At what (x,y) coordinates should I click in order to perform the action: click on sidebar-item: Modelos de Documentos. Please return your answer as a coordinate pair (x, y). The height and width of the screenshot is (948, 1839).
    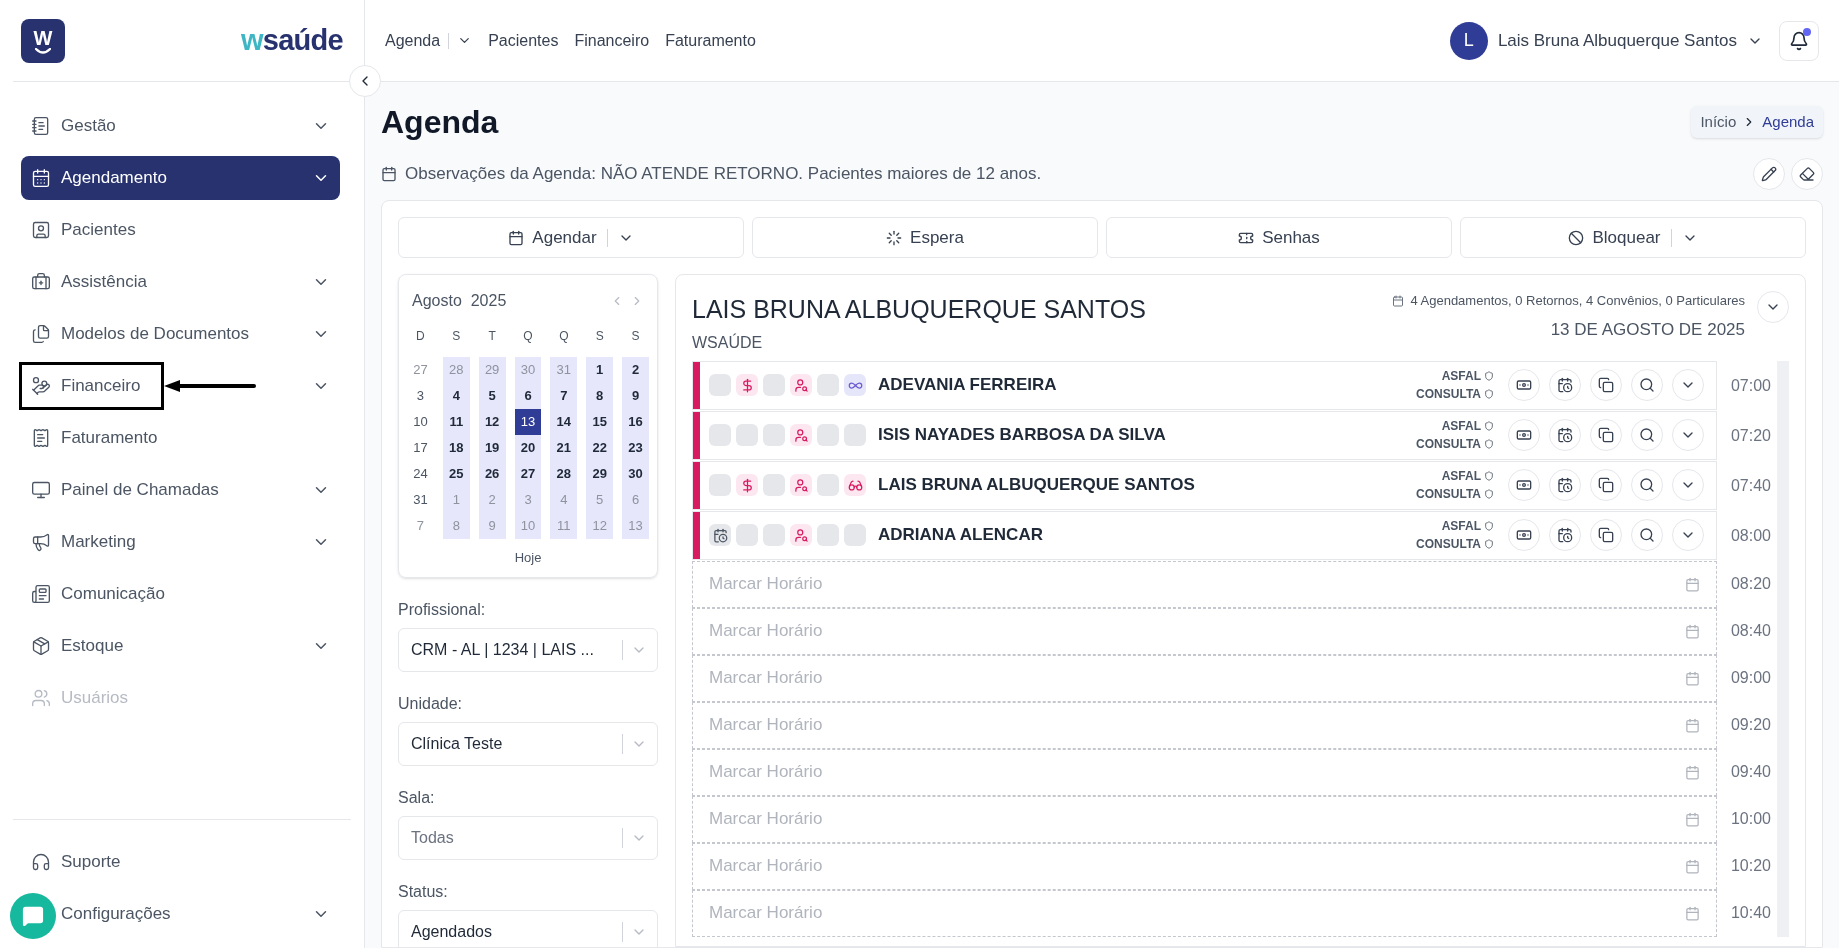
    Looking at the image, I should click on (180, 334).